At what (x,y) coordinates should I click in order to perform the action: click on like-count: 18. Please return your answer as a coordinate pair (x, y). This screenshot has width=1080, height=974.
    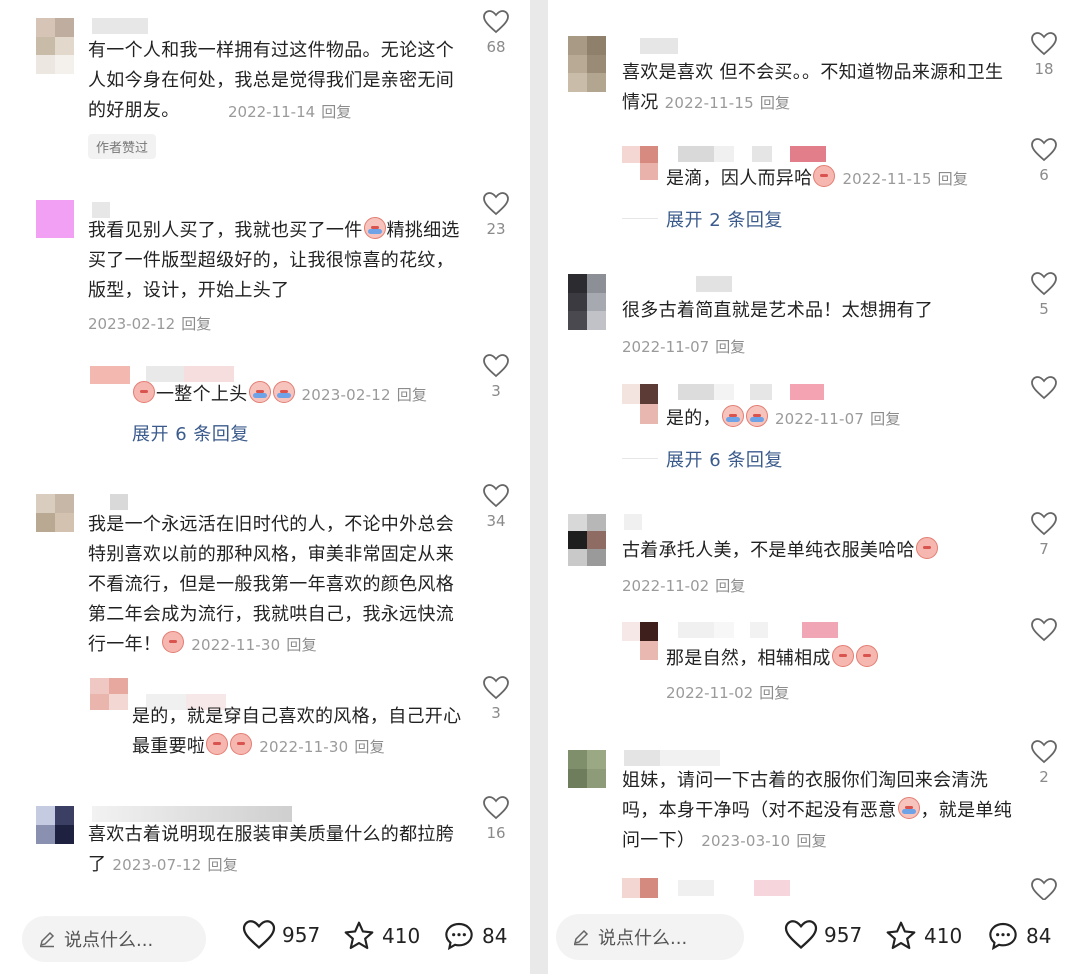
    Looking at the image, I should click on (1044, 69).